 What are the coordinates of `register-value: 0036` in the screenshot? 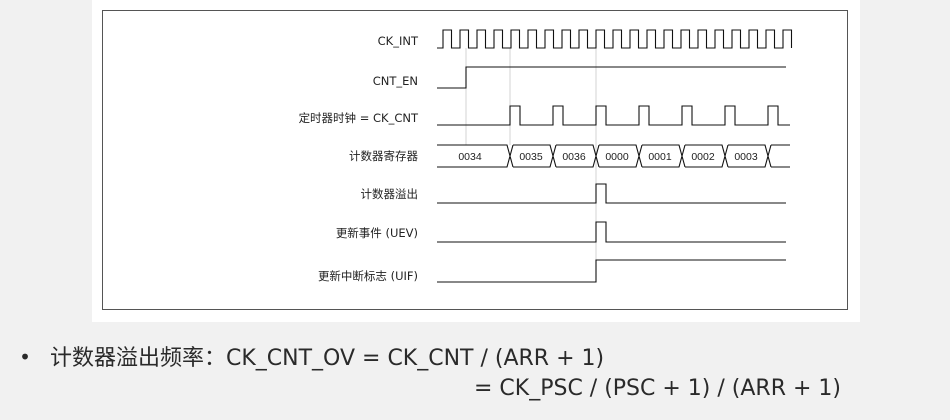 It's located at (574, 157).